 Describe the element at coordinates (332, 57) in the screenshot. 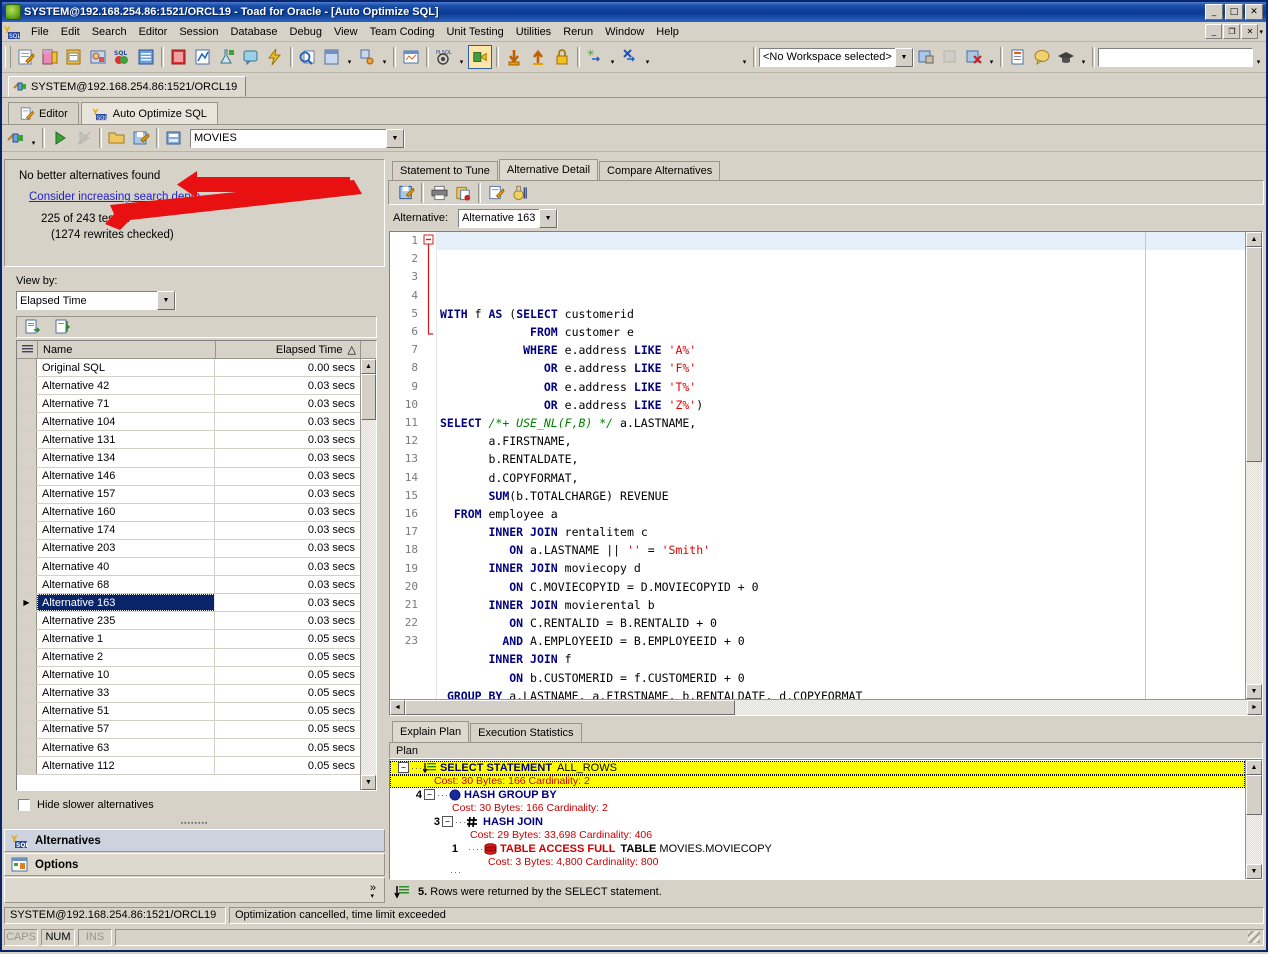

I see `describe-icon` at that location.